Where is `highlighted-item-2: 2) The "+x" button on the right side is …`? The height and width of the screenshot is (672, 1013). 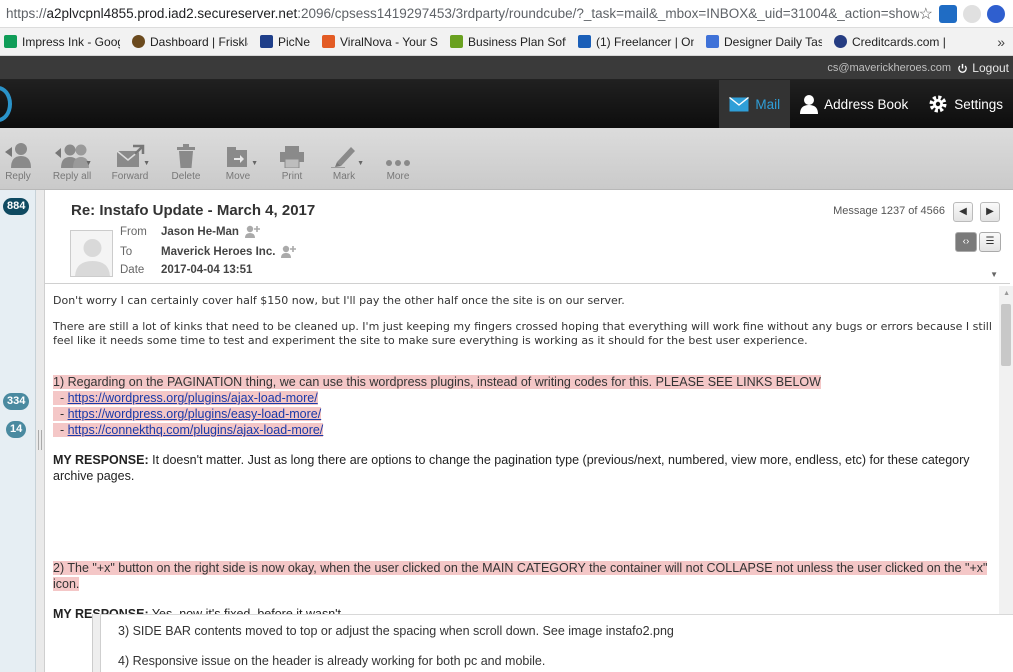
highlighted-item-2: 2) The "+x" button on the right side is … is located at coordinates (520, 576).